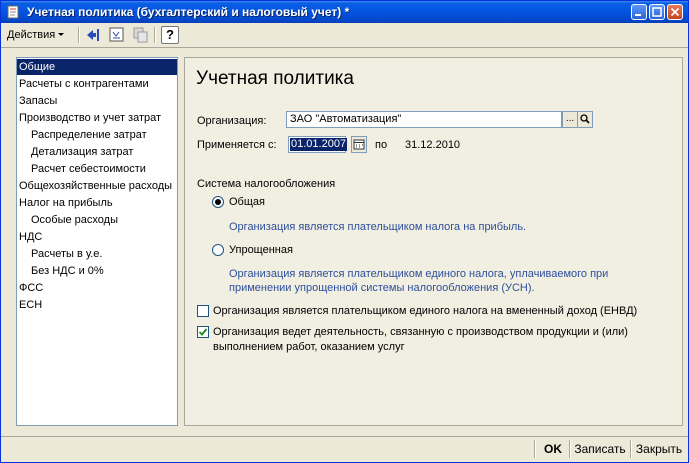  What do you see at coordinates (275, 78) in the screenshot?
I see `page-title: Учетная политика` at bounding box center [275, 78].